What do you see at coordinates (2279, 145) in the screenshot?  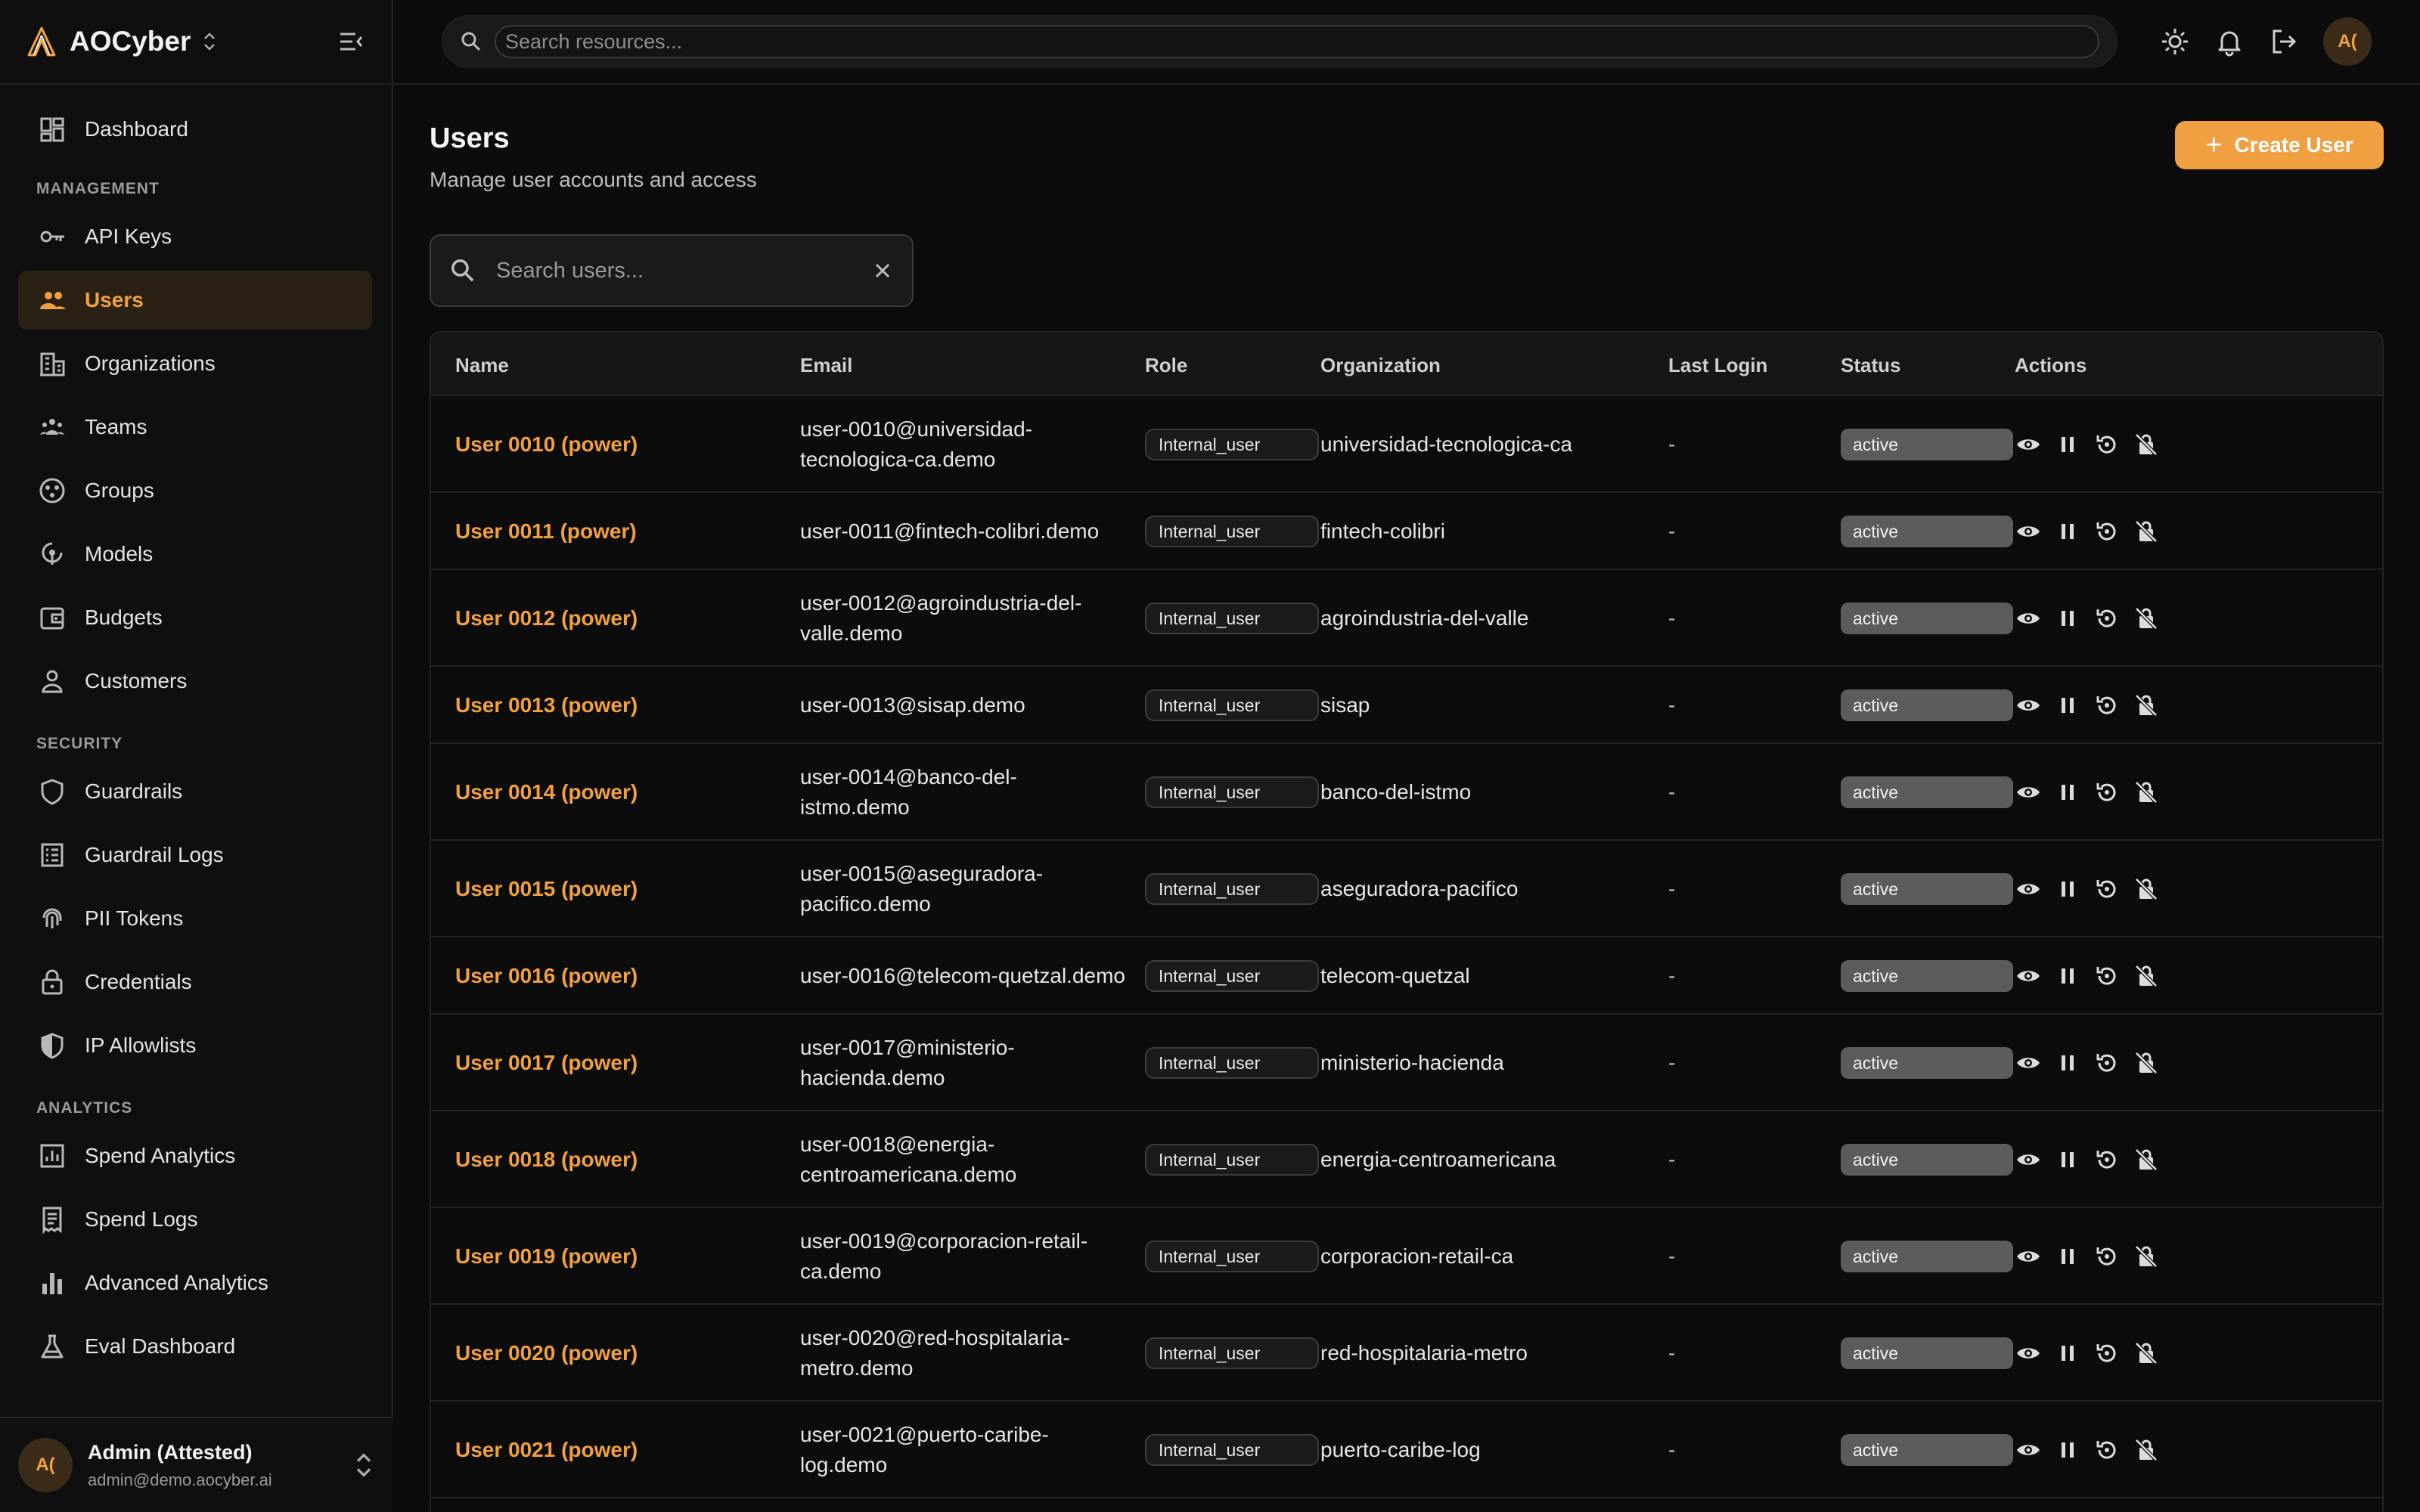 I see `create-user-button: + Create User` at bounding box center [2279, 145].